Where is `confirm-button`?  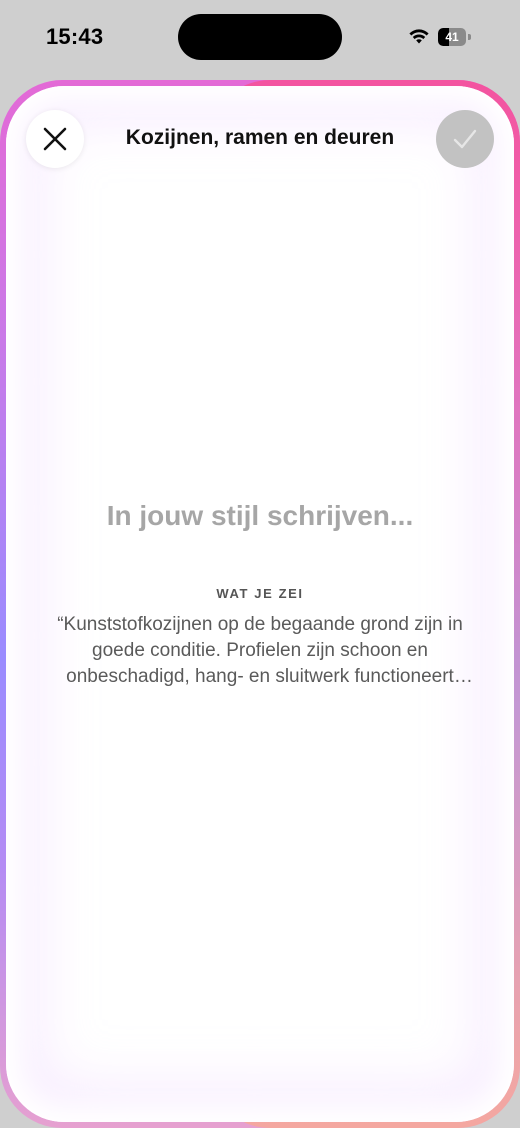
confirm-button is located at coordinates (465, 139).